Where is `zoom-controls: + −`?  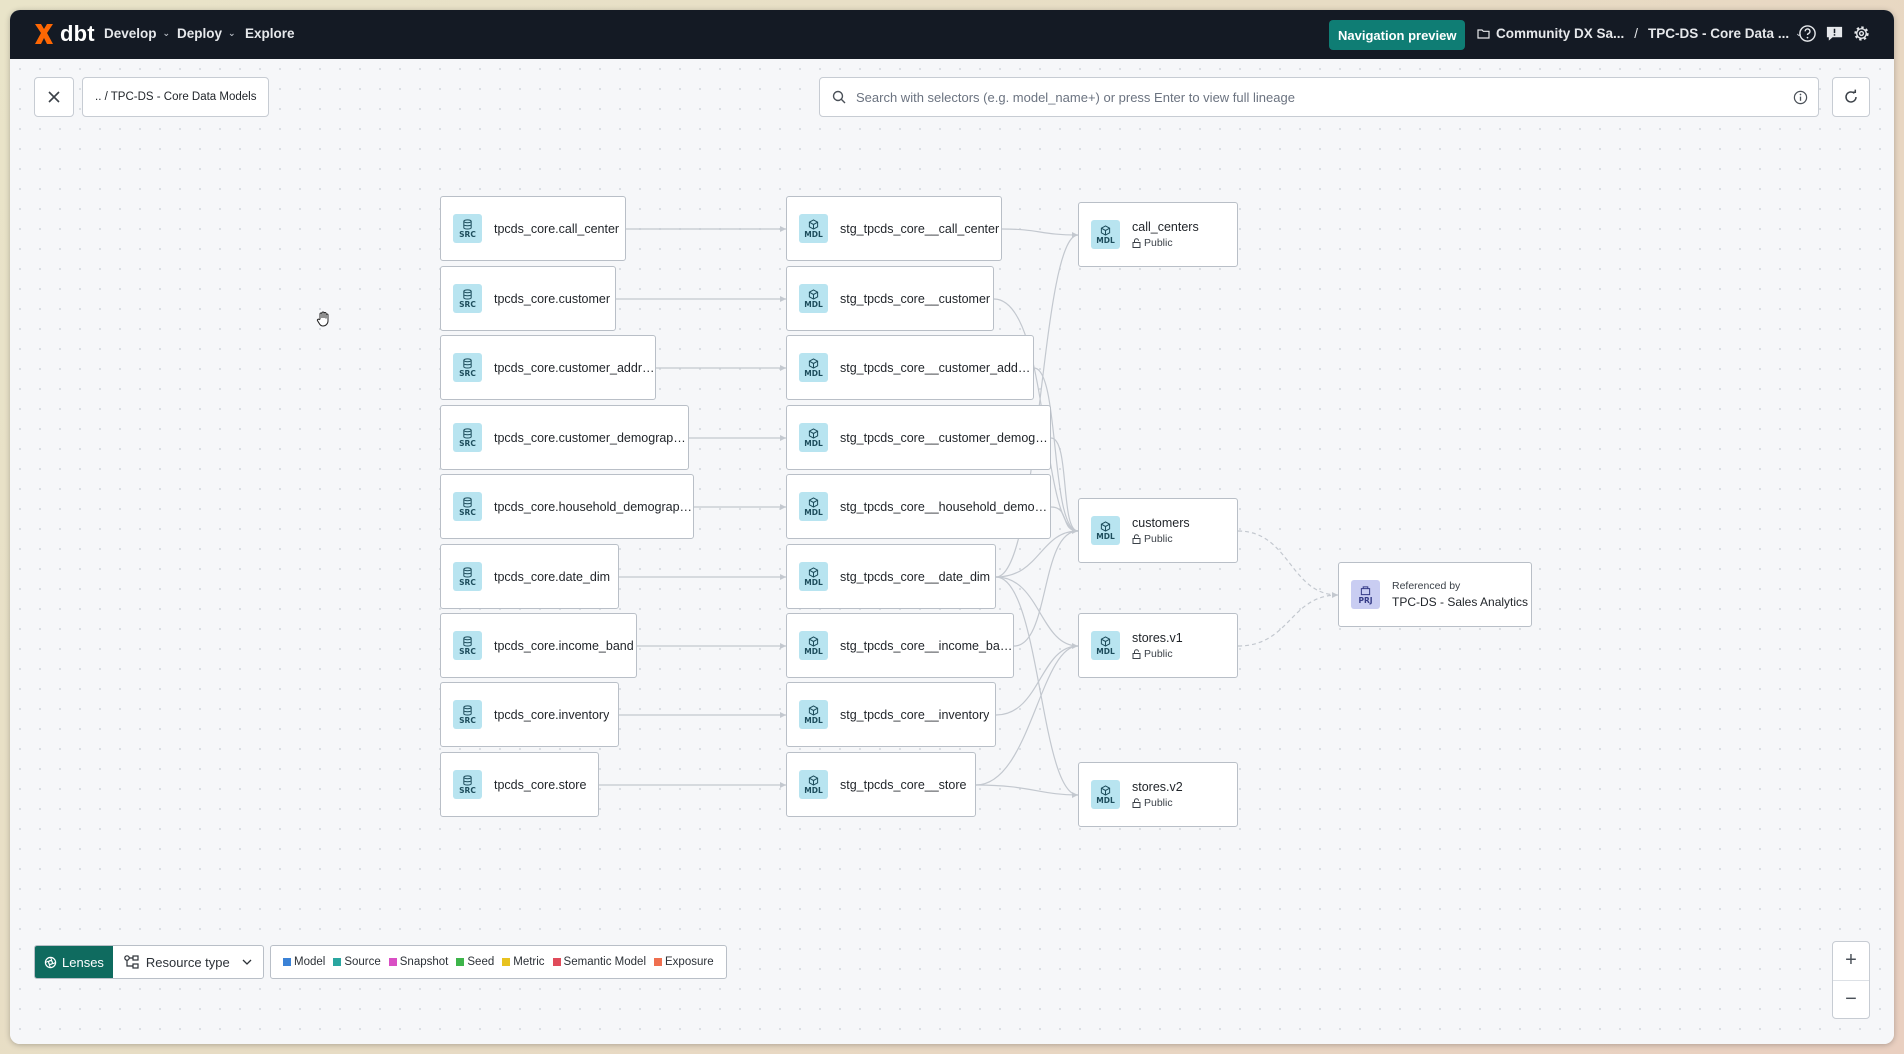
zoom-controls: + − is located at coordinates (1851, 980).